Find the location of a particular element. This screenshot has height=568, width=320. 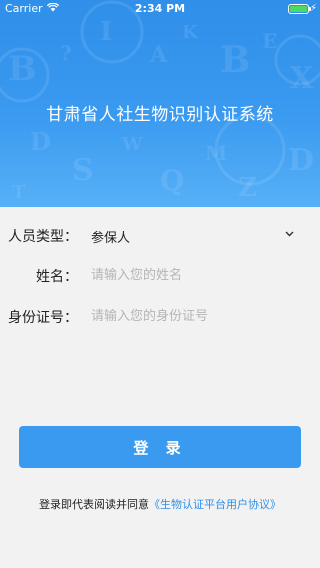

svg-text: W is located at coordinates (132, 144).